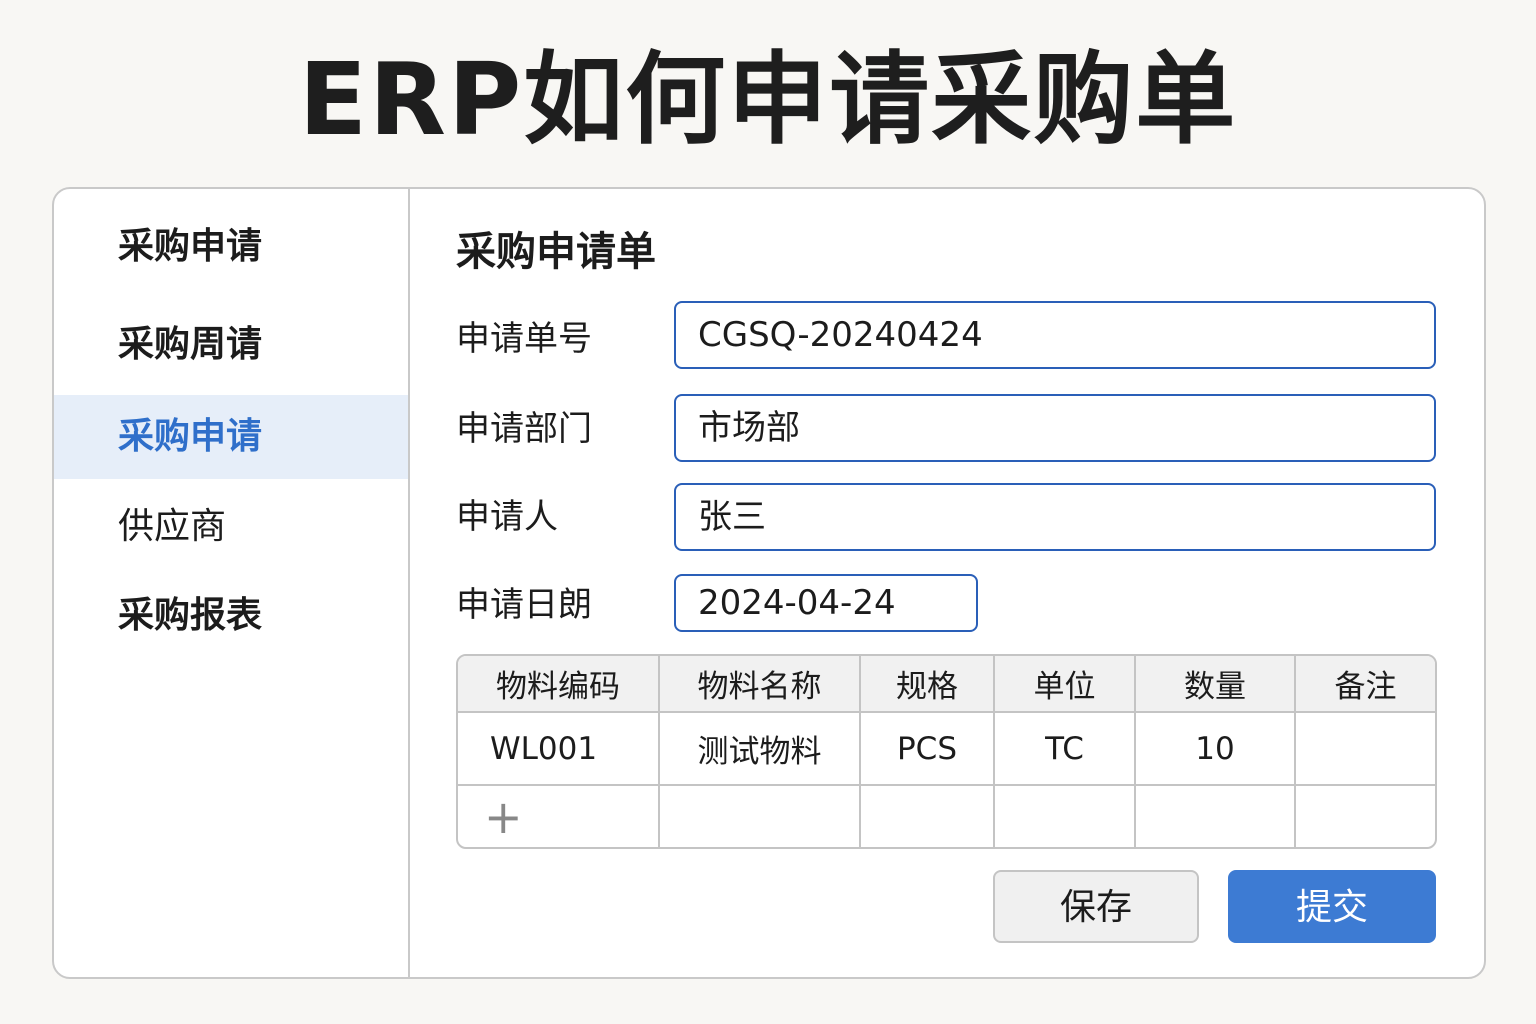 This screenshot has height=1024, width=1536. Describe the element at coordinates (1332, 906) in the screenshot. I see `submit-button: 提交` at that location.